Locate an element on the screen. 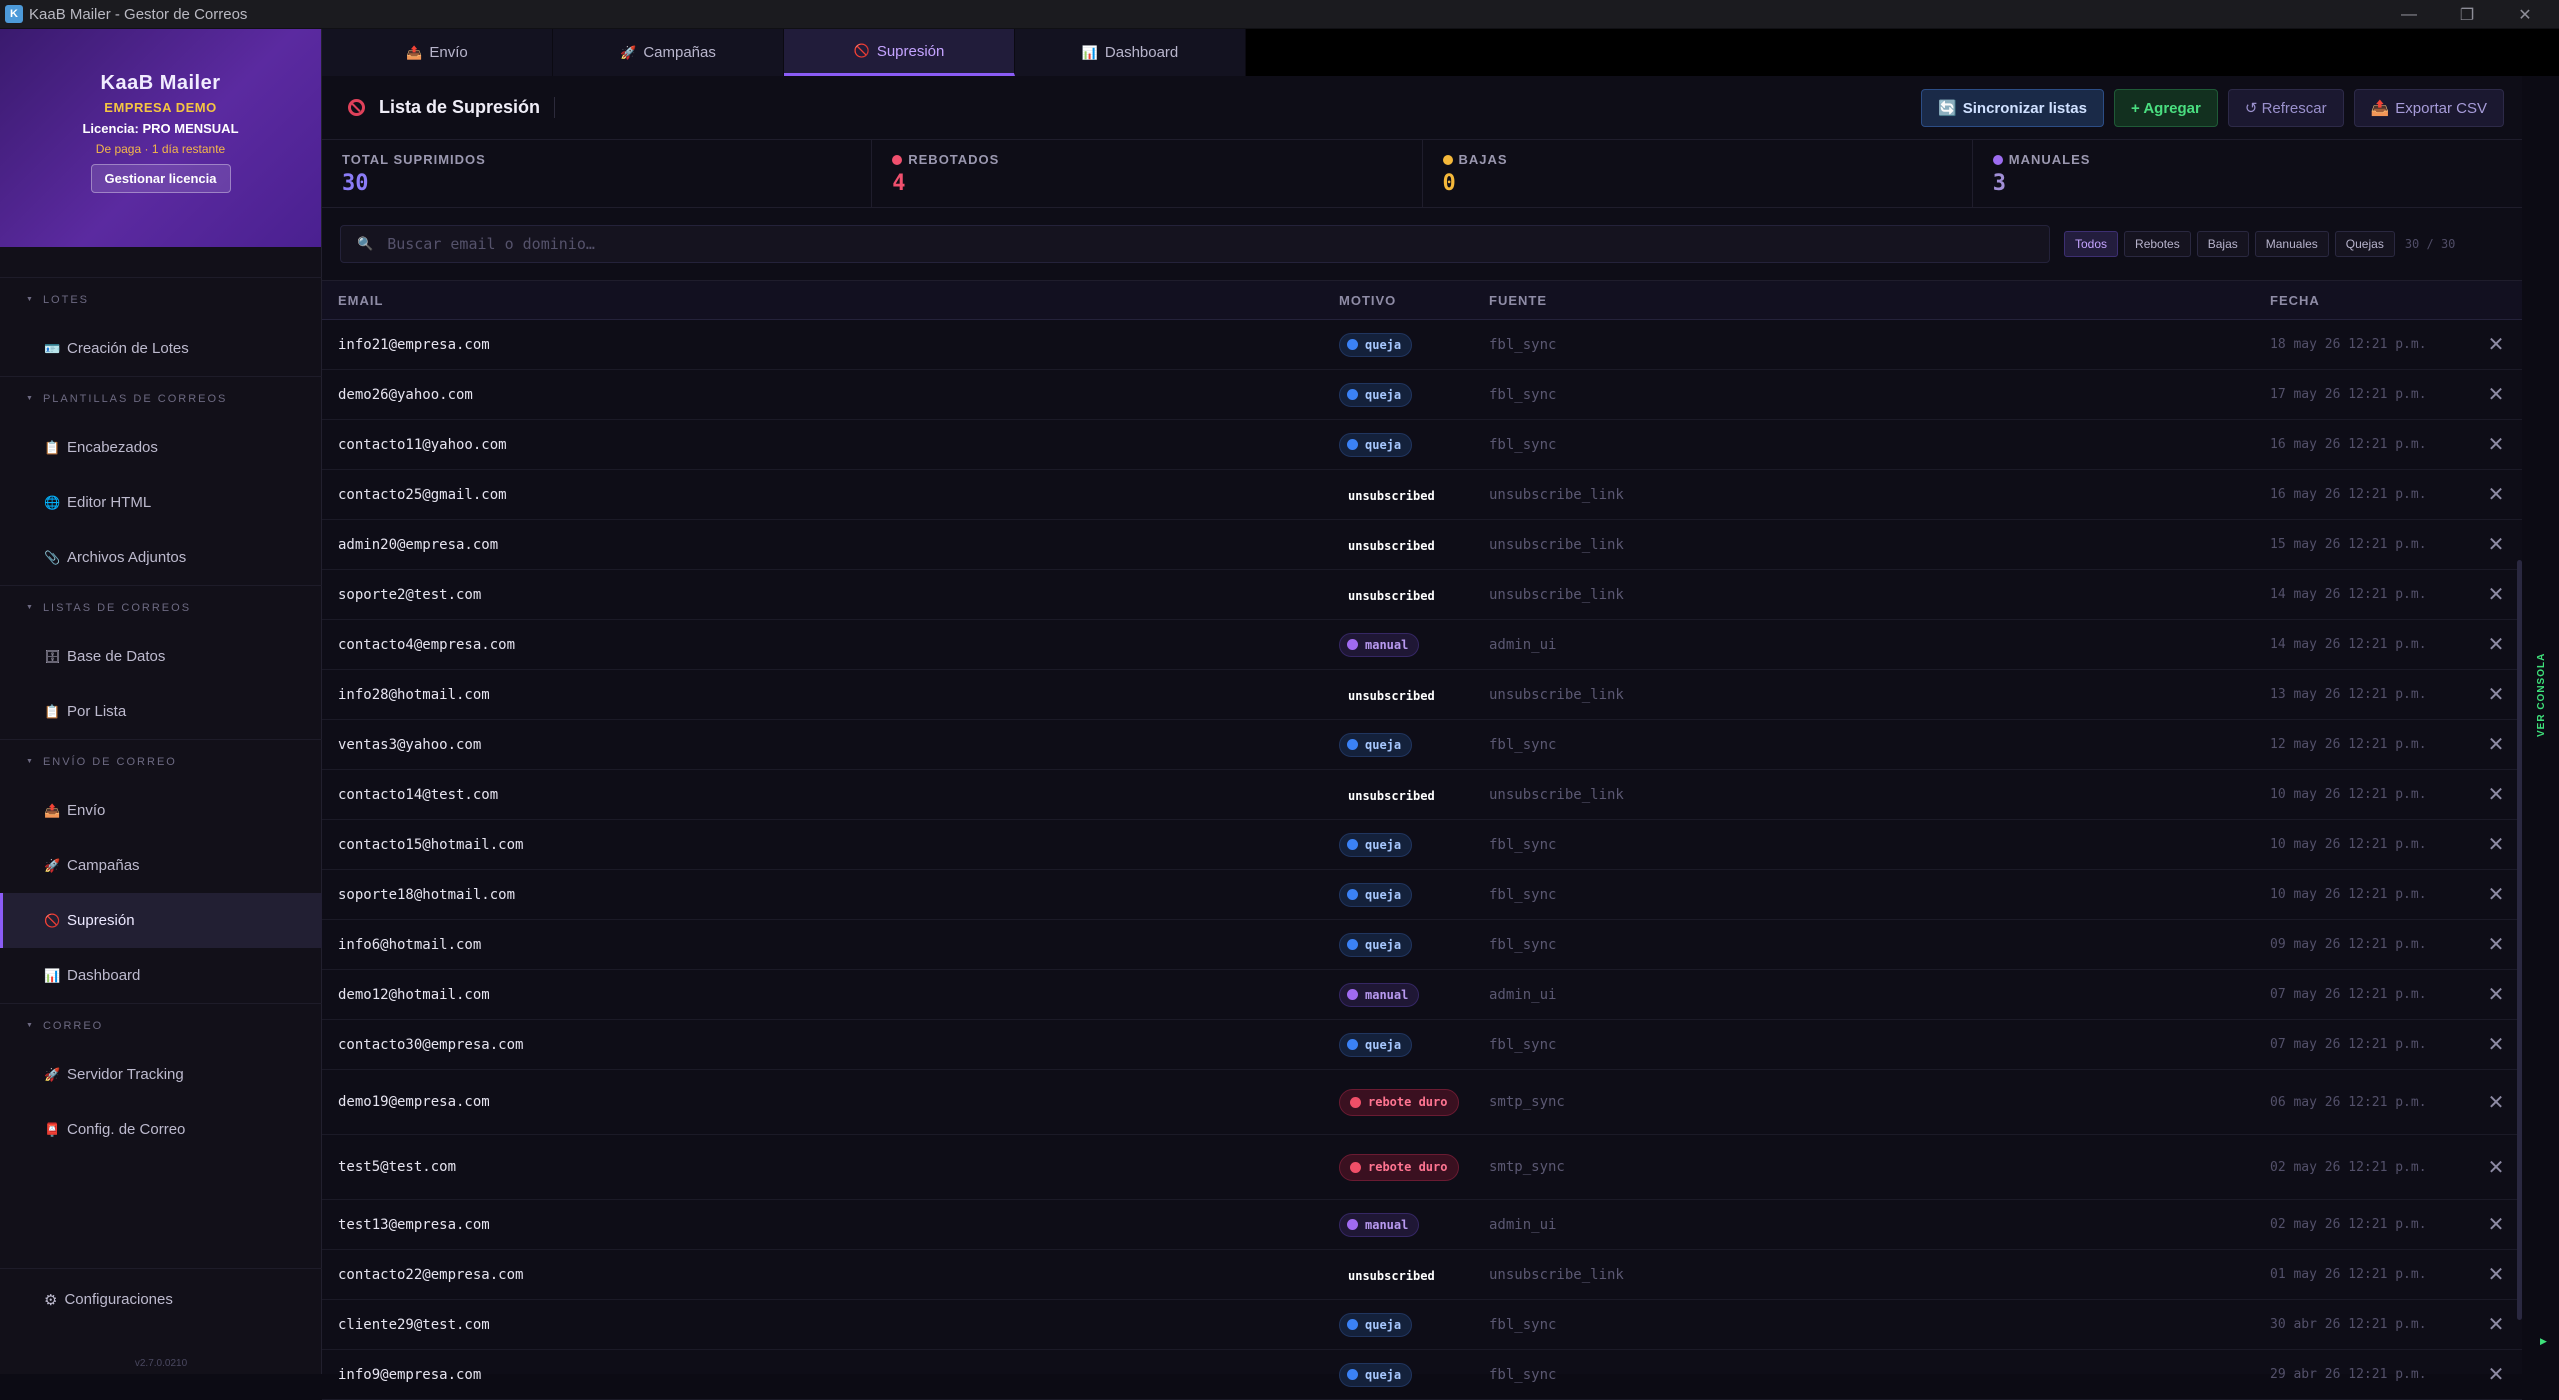 The width and height of the screenshot is (2559, 1400). envio-icon: 📤 is located at coordinates (414, 52).